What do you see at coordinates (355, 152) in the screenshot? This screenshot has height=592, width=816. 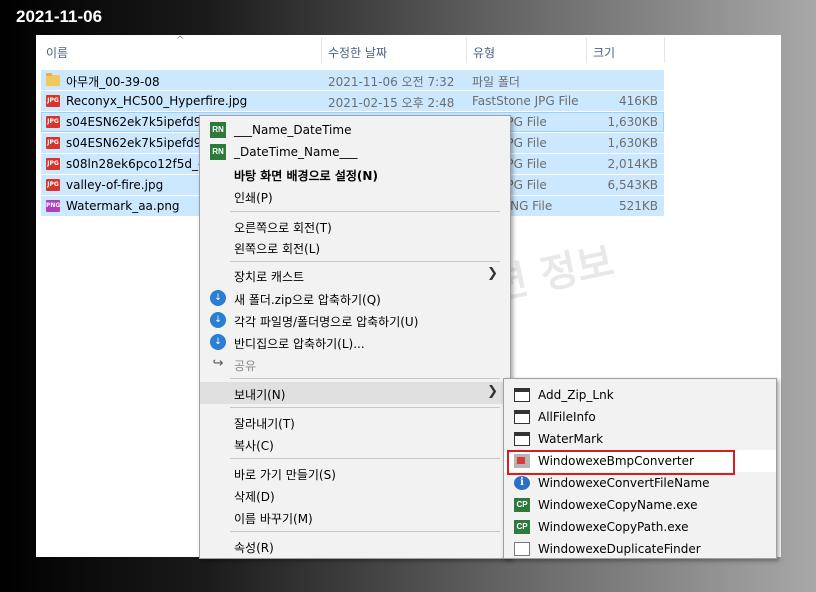 I see `menu-item-datetime-name: RN _DateTime_Name___` at bounding box center [355, 152].